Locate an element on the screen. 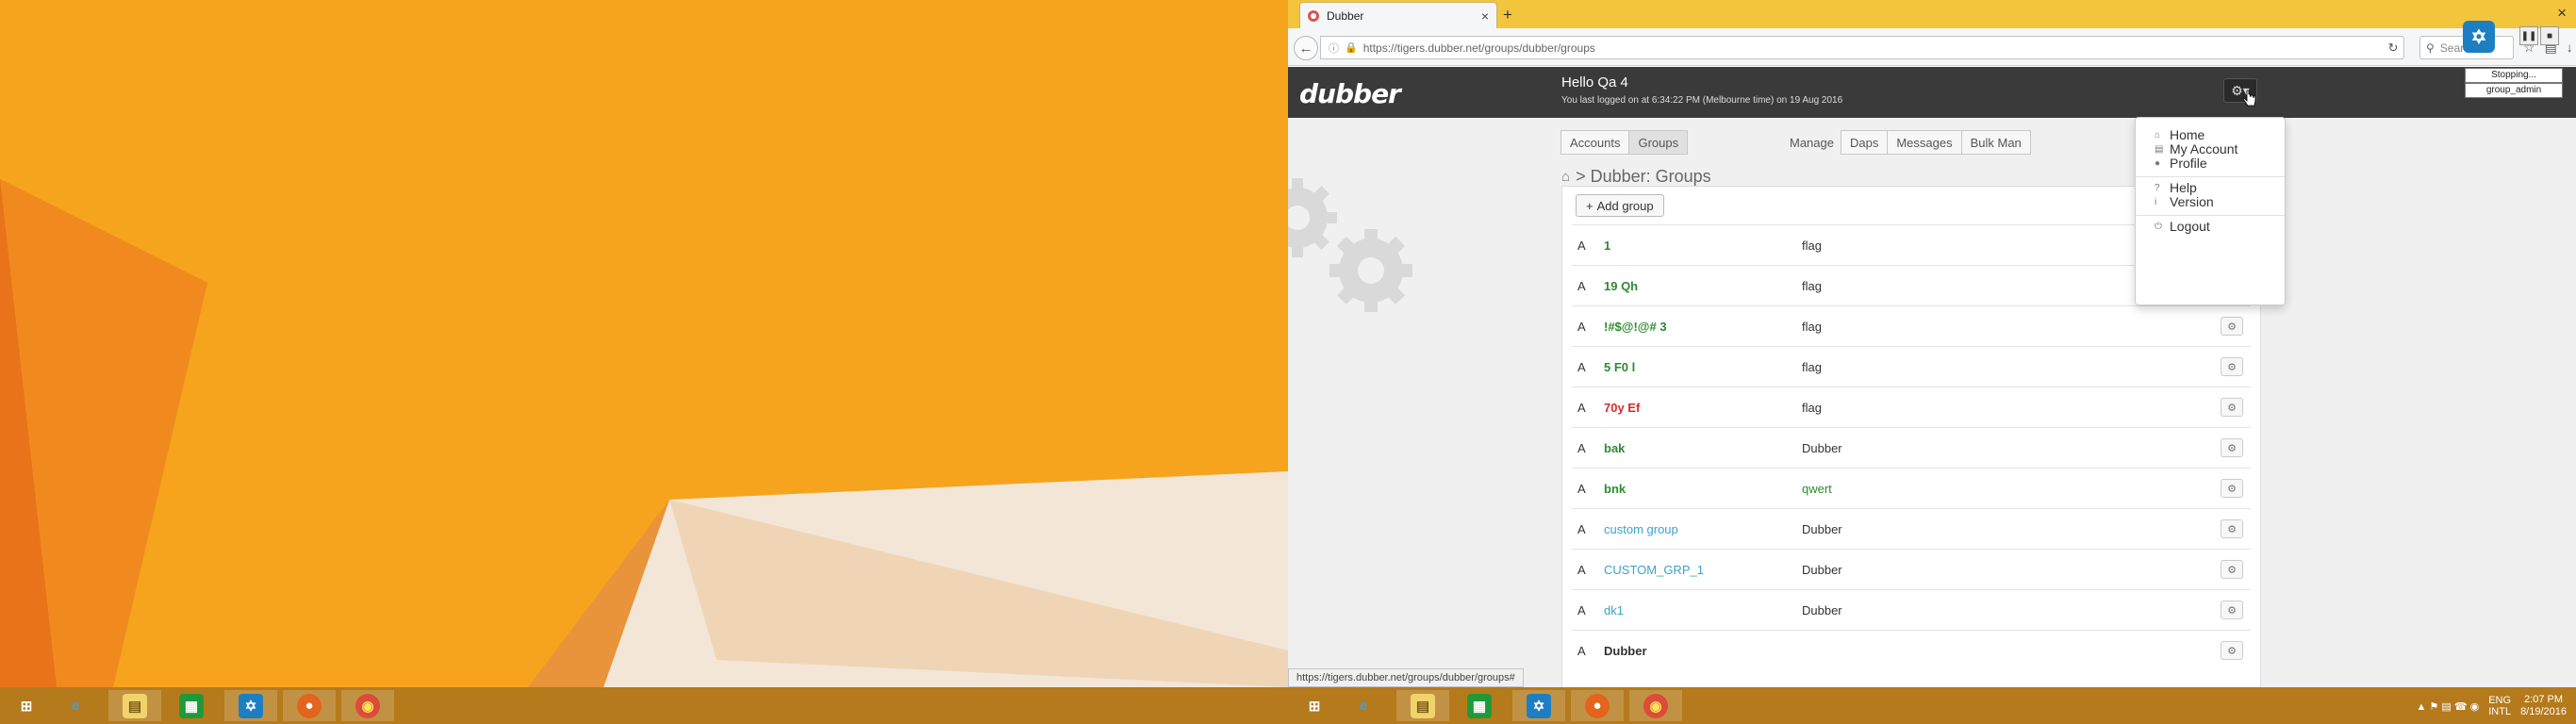  group-name-link: 1 is located at coordinates (1703, 246).